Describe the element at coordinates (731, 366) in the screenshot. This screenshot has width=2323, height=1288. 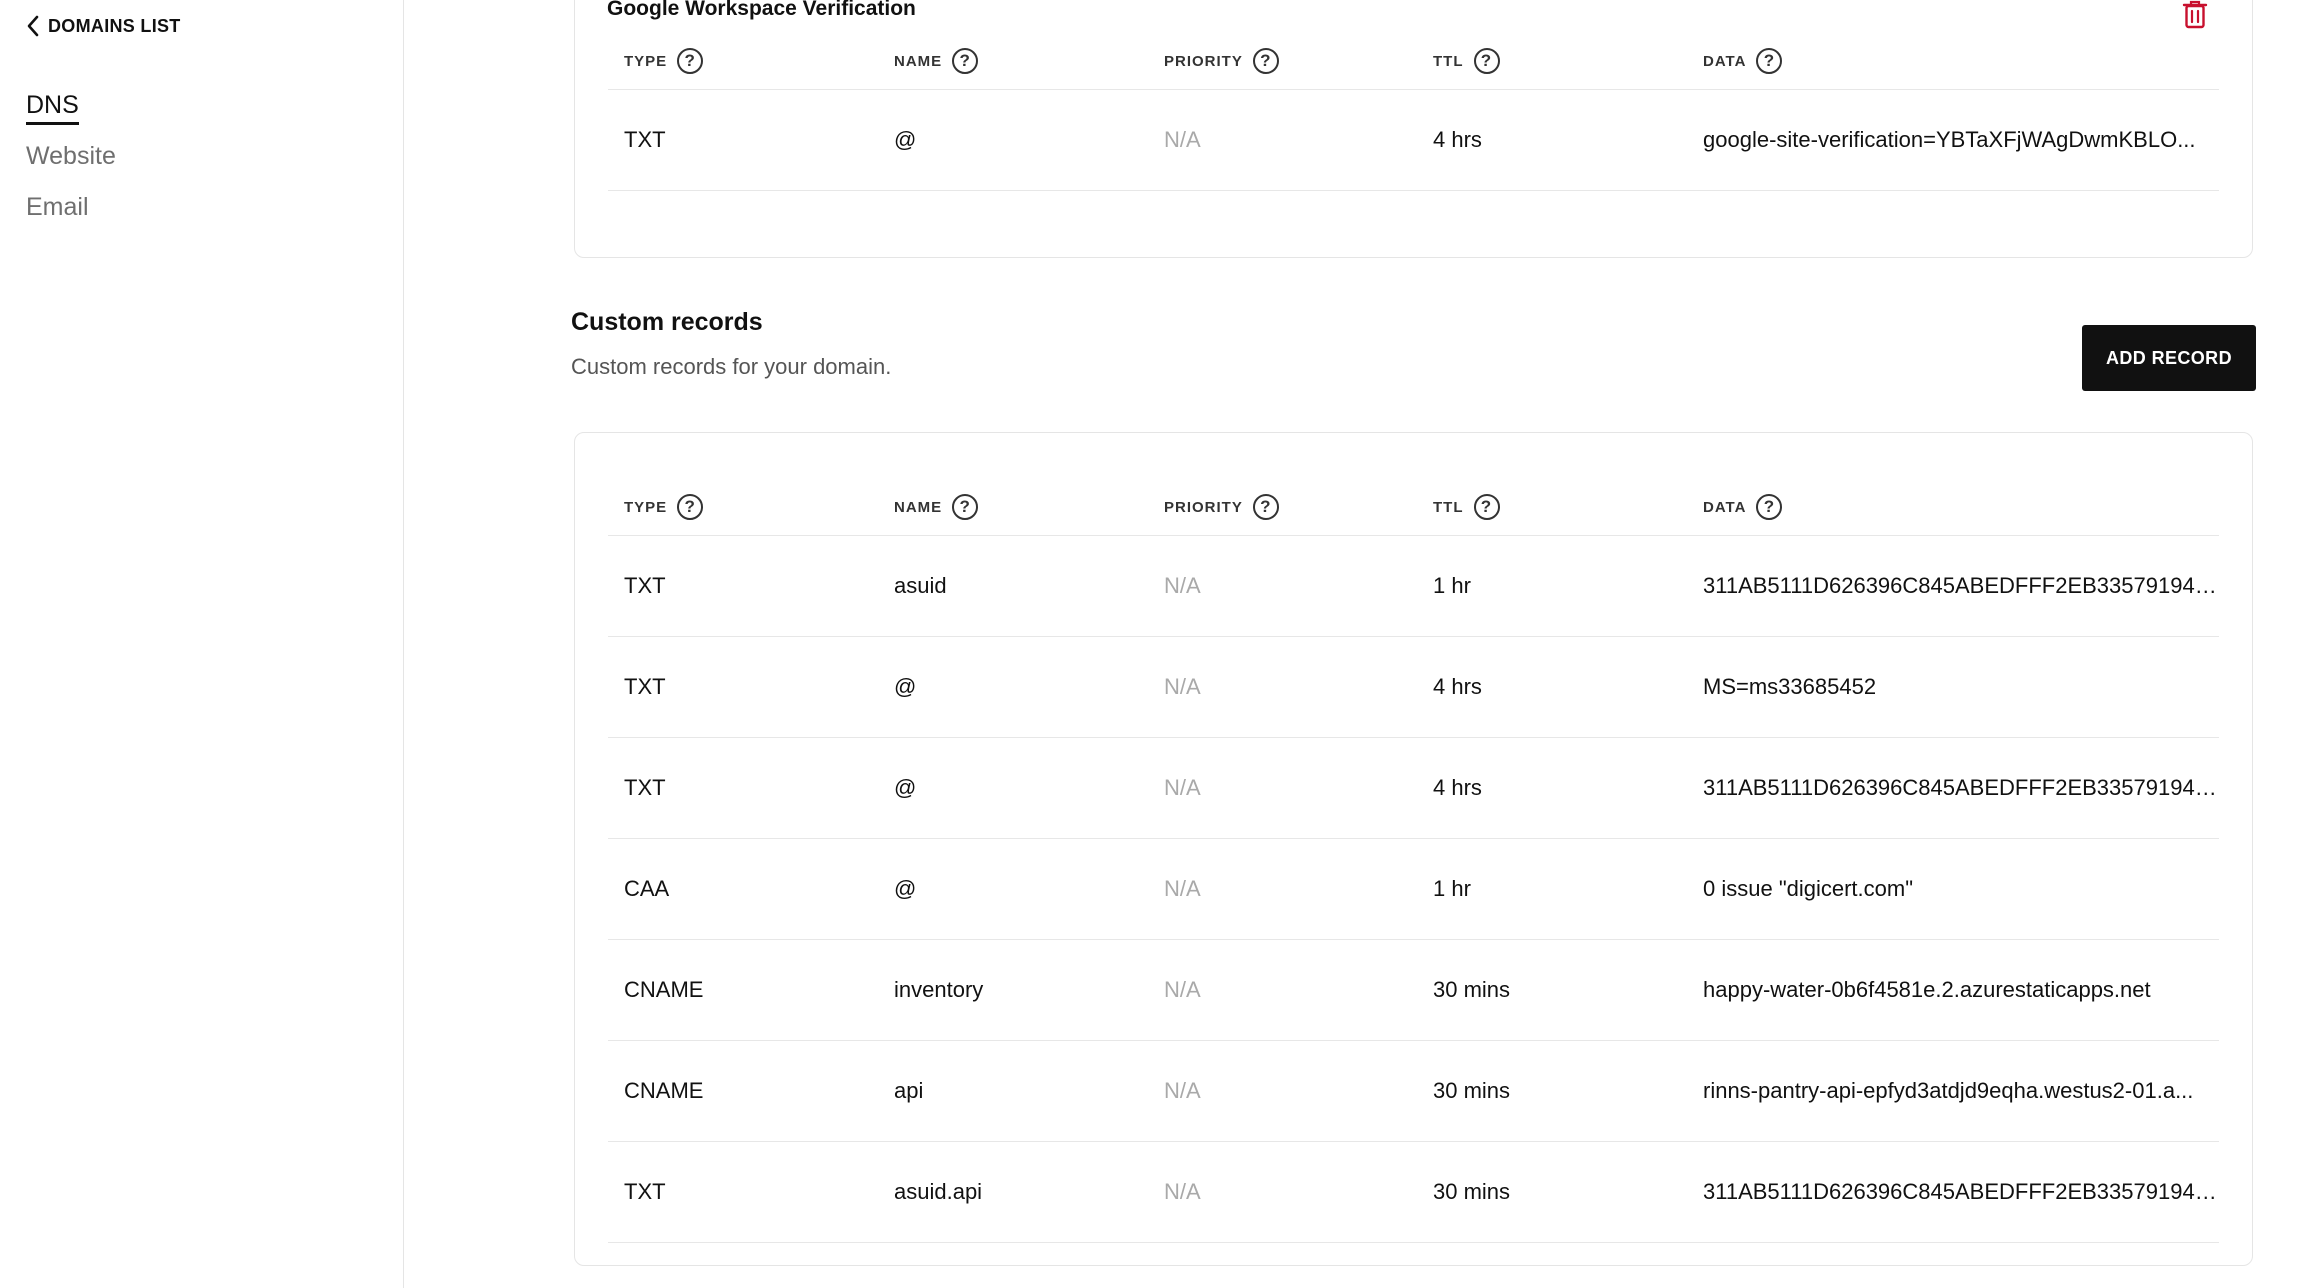
I see `custom-records-description: Custom records for your domain.` at that location.